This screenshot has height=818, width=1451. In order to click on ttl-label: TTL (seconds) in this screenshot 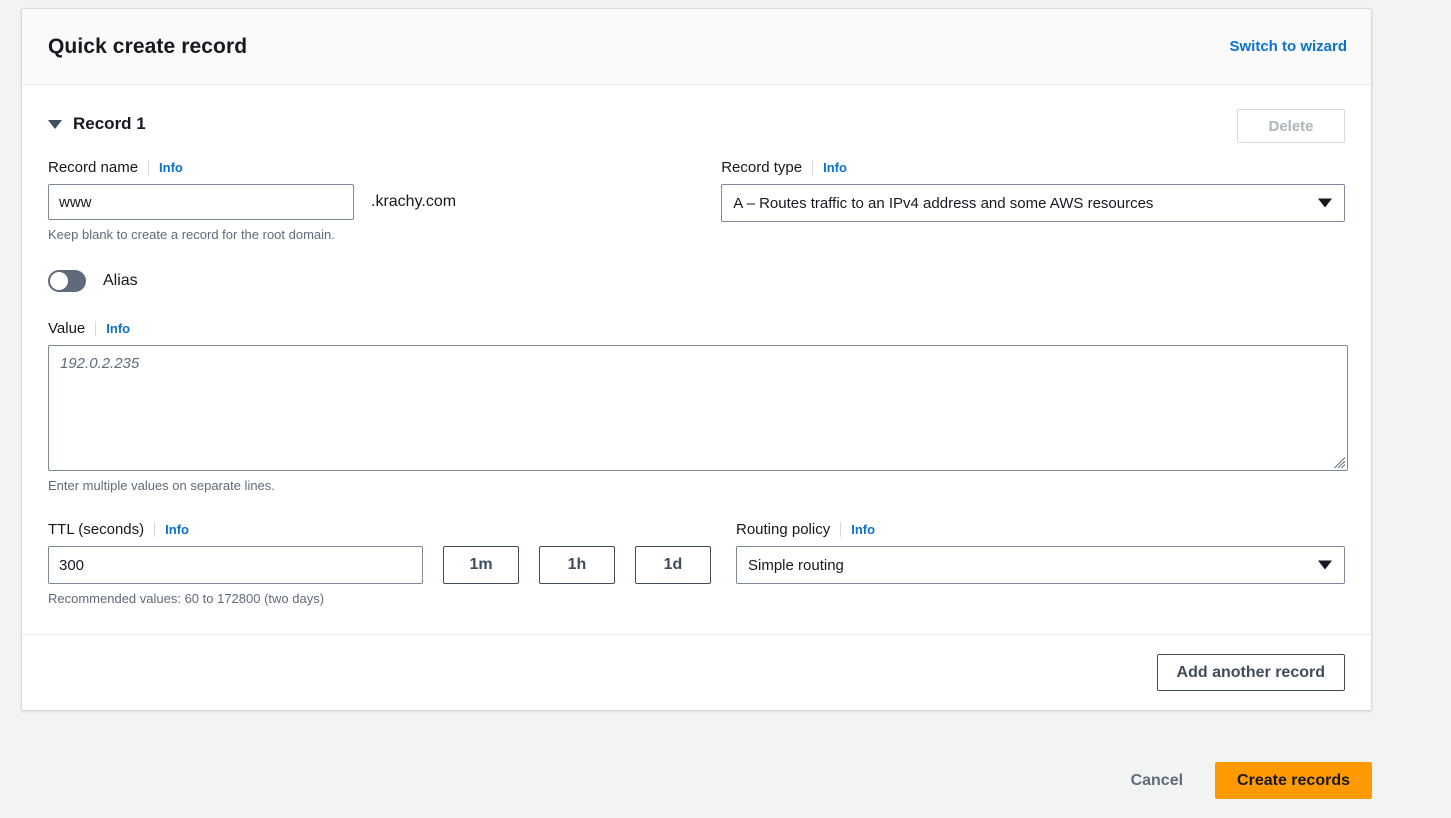, I will do `click(96, 529)`.